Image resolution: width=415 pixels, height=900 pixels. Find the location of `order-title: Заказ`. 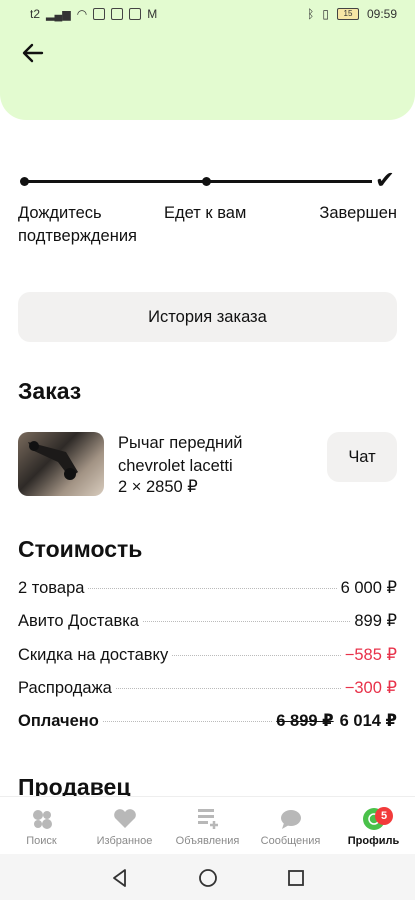

order-title: Заказ is located at coordinates (50, 391).